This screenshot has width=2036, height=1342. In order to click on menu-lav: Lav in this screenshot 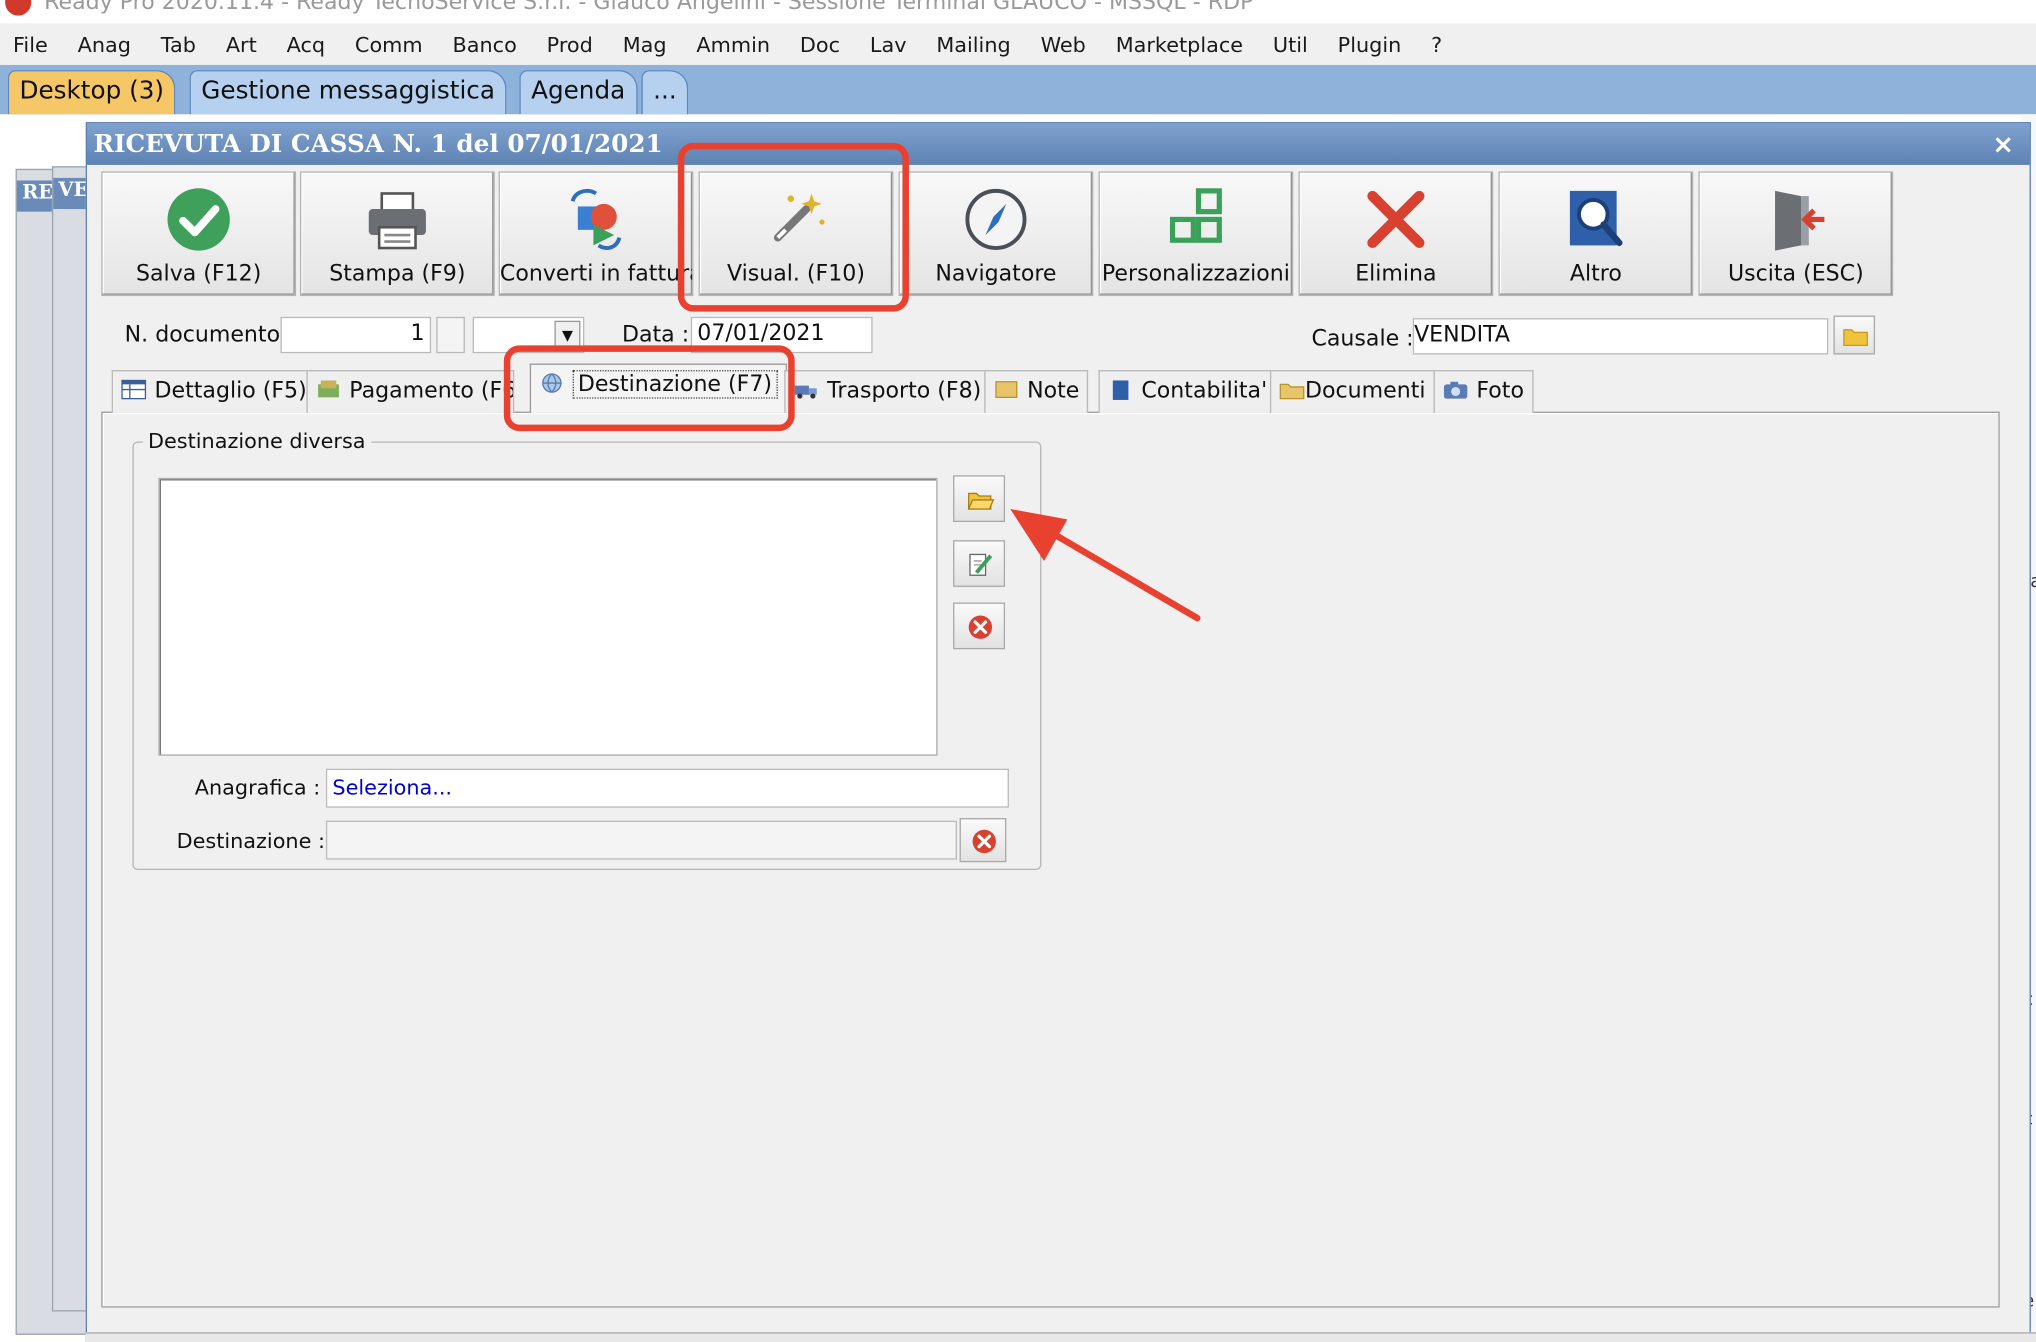, I will do `click(888, 44)`.